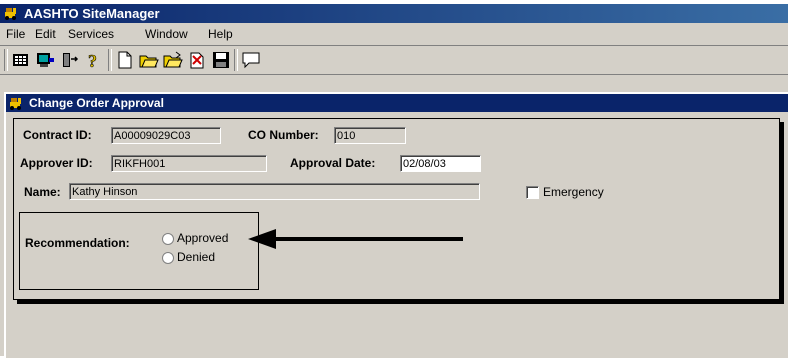 Image resolution: width=788 pixels, height=358 pixels. I want to click on clear-button, so click(197, 60).